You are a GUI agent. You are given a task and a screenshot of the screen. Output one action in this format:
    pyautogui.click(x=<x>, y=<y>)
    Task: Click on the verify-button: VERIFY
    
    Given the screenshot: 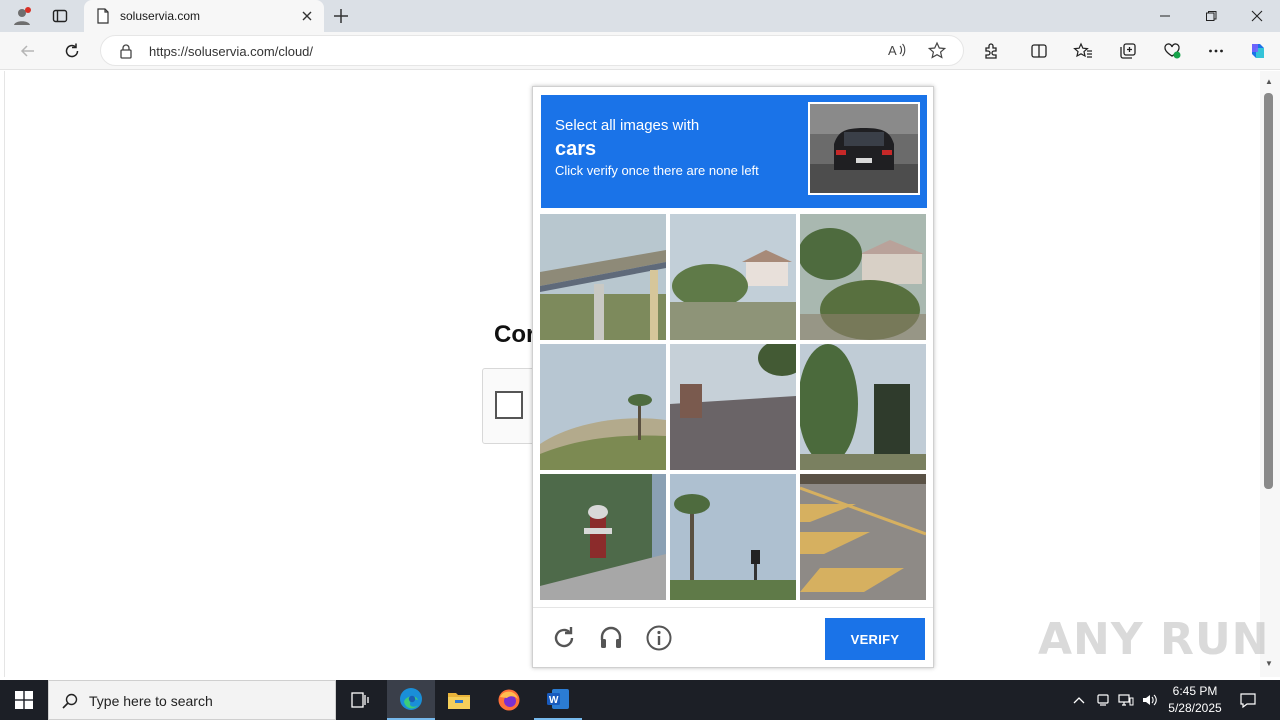 What is the action you would take?
    pyautogui.click(x=875, y=639)
    